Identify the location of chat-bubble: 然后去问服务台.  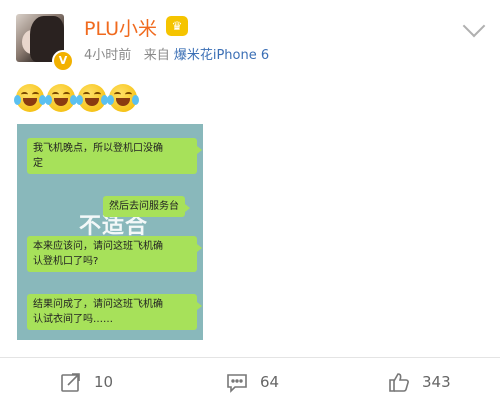
(146, 206).